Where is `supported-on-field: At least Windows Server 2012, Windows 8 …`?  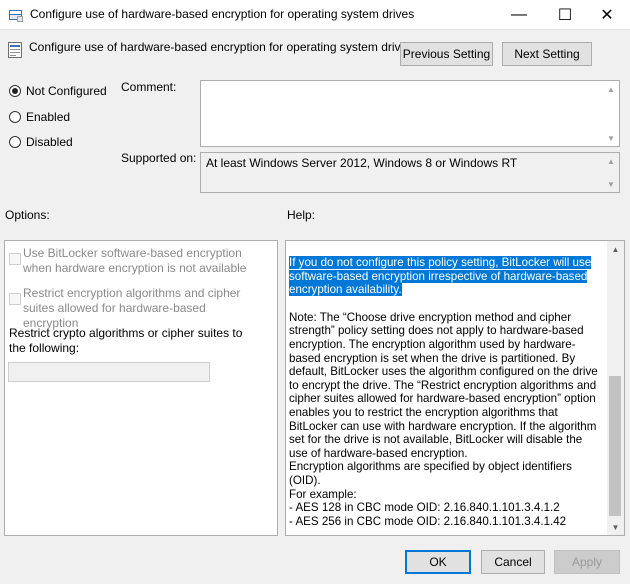 supported-on-field: At least Windows Server 2012, Windows 8 … is located at coordinates (410, 172).